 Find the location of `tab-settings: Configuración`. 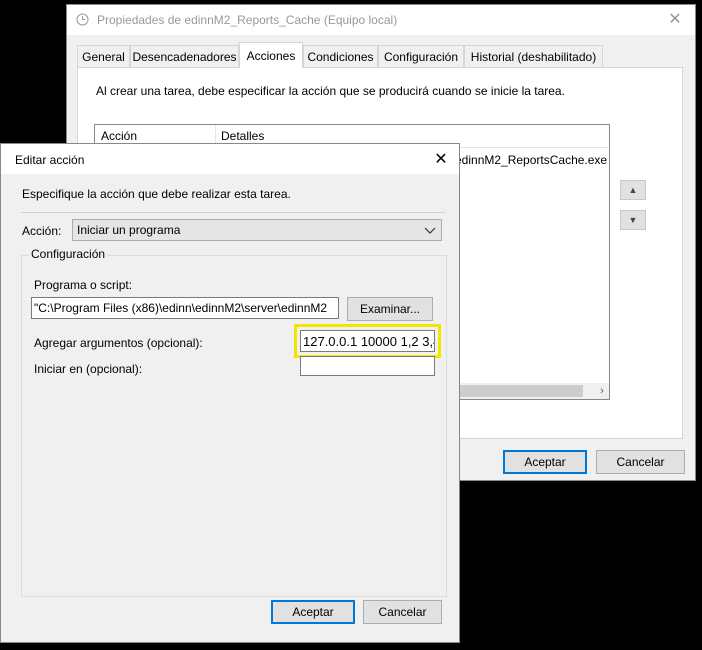

tab-settings: Configuración is located at coordinates (421, 56).